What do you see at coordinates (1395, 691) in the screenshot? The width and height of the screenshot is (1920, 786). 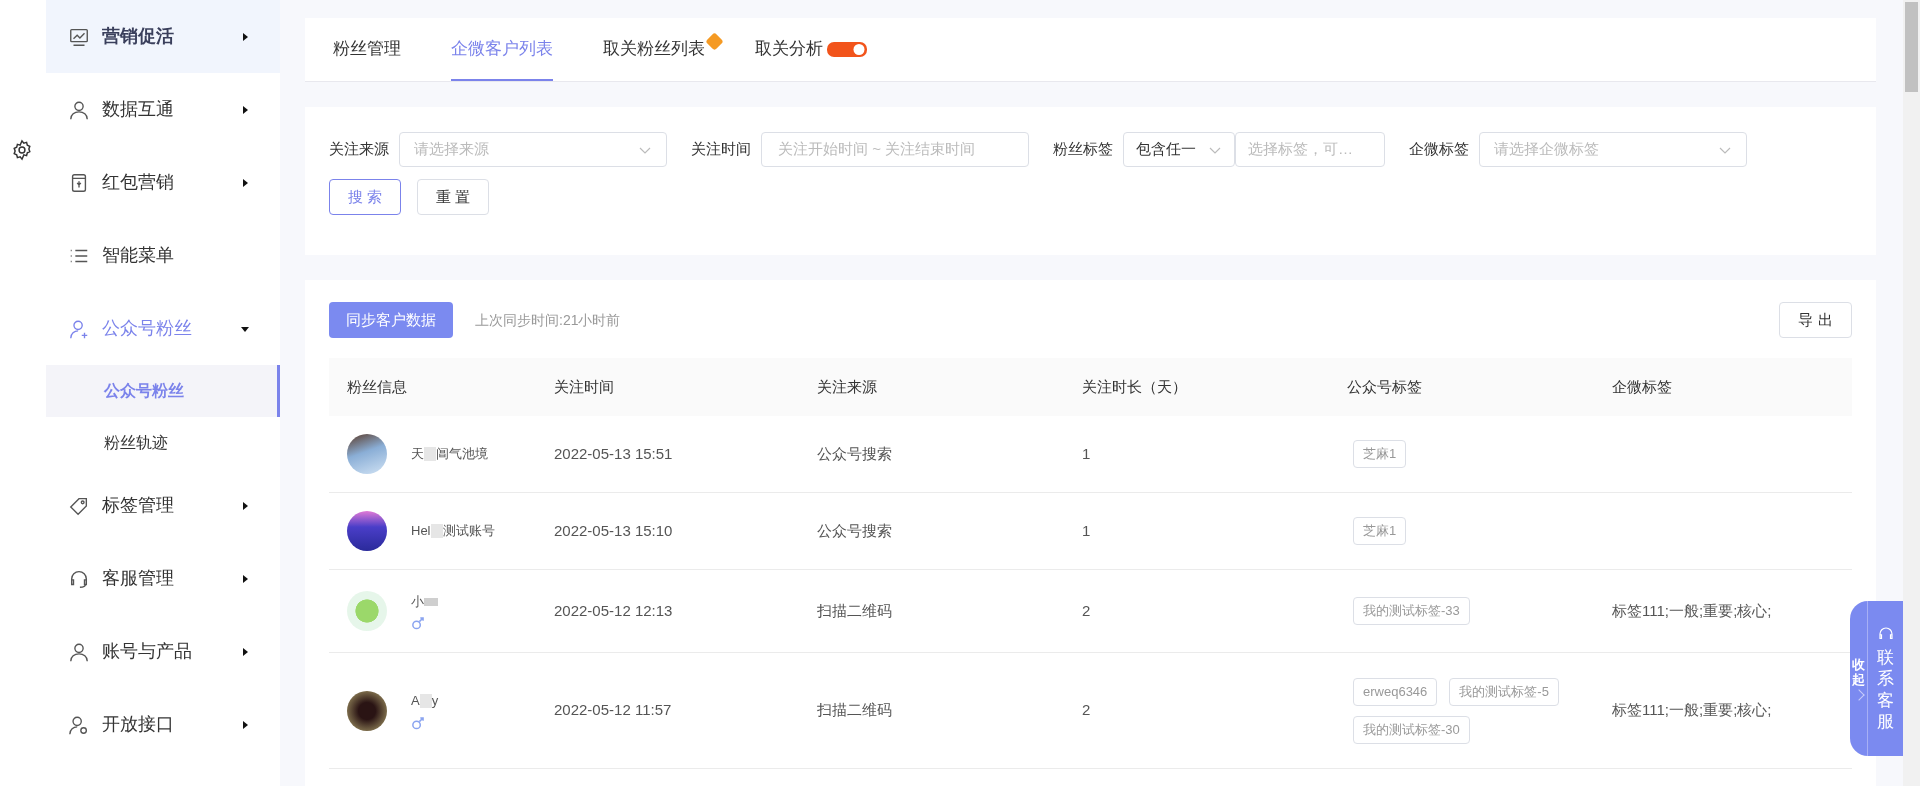 I see `tag: erweq6346` at bounding box center [1395, 691].